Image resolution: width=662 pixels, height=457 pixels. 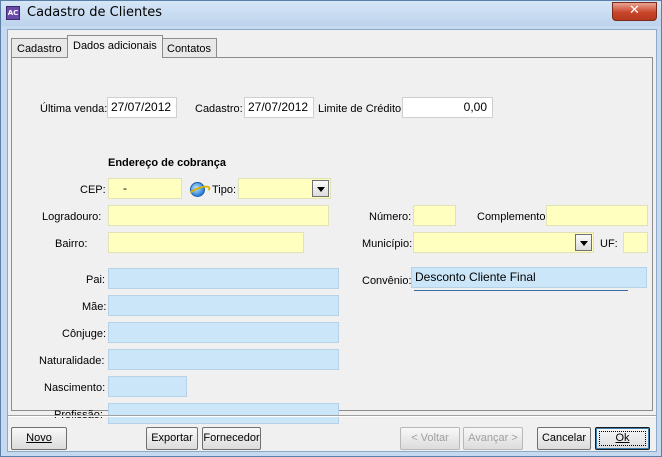 I want to click on profissao-field, so click(x=223, y=413).